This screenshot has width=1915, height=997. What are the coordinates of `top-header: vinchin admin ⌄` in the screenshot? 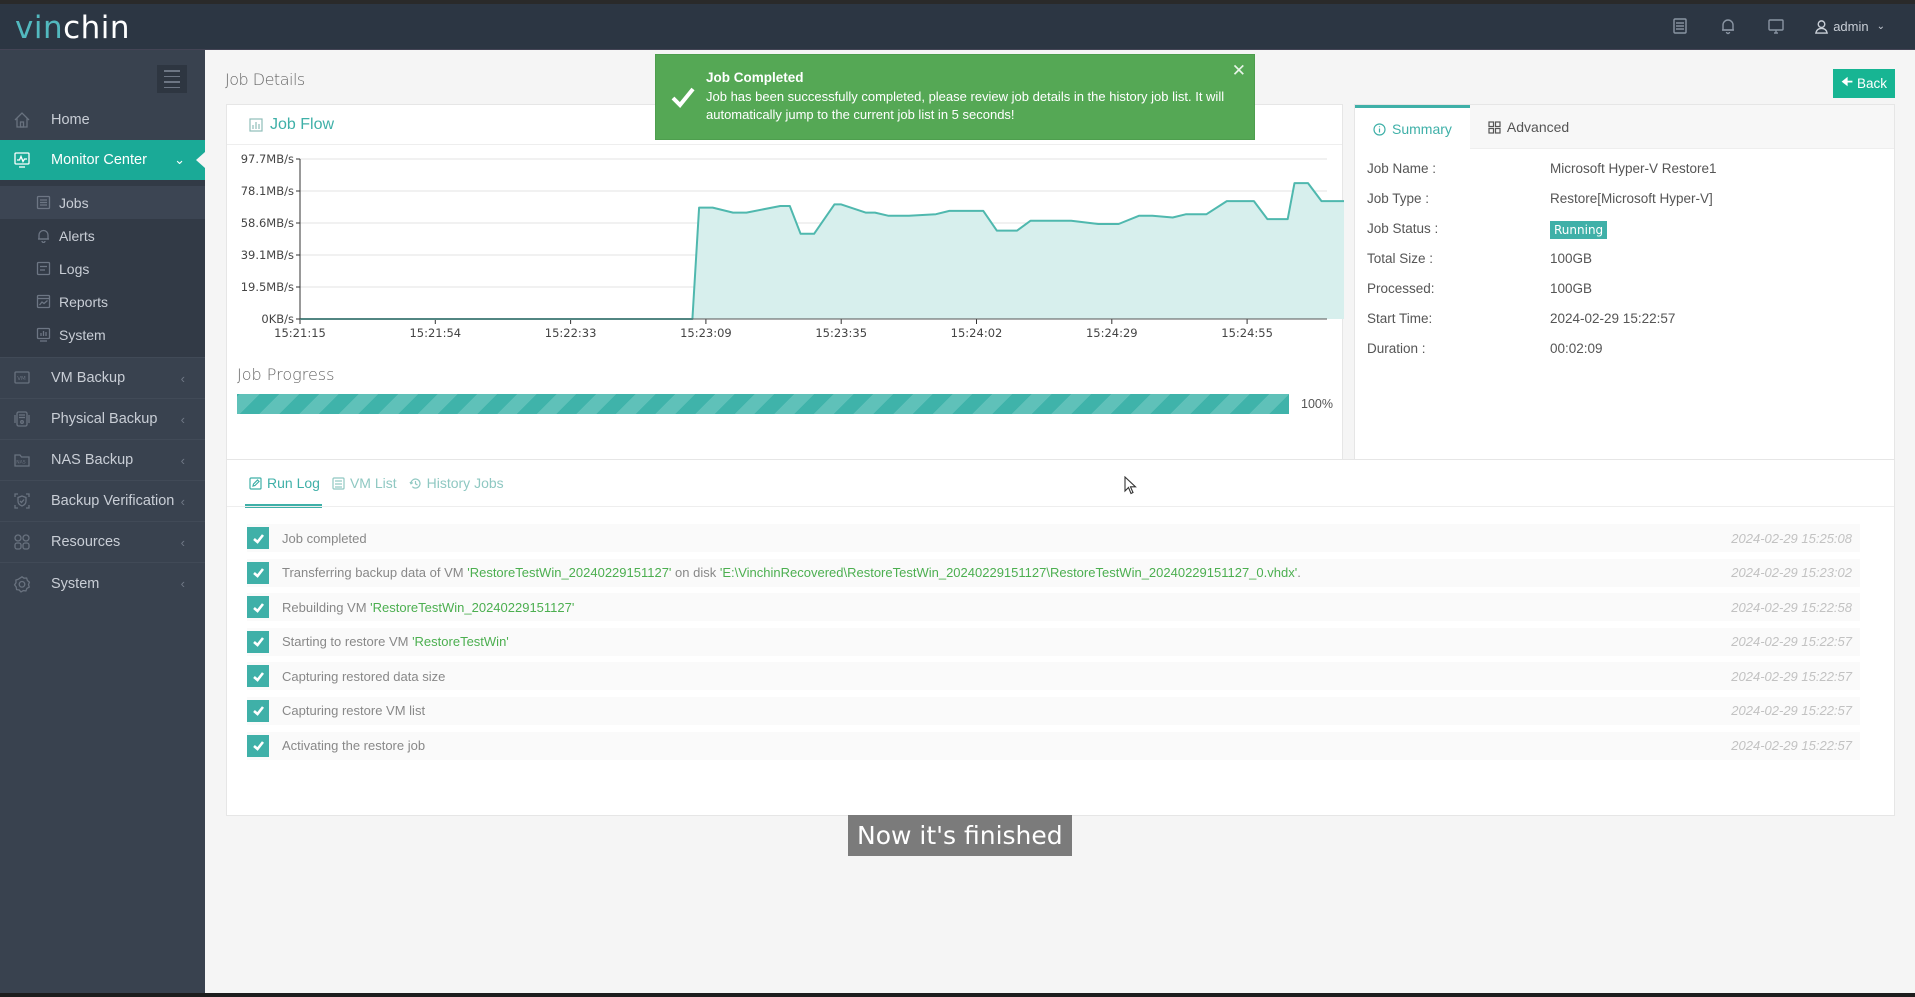 It's located at (957, 27).